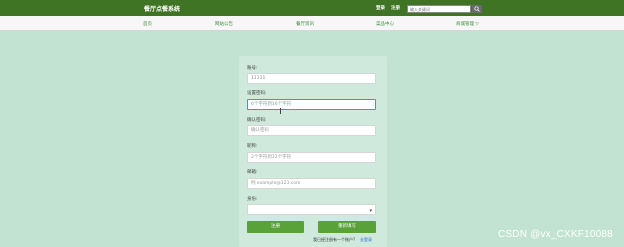 Image resolution: width=624 pixels, height=247 pixels. Describe the element at coordinates (252, 199) in the screenshot. I see `identity-label: 身份:` at that location.